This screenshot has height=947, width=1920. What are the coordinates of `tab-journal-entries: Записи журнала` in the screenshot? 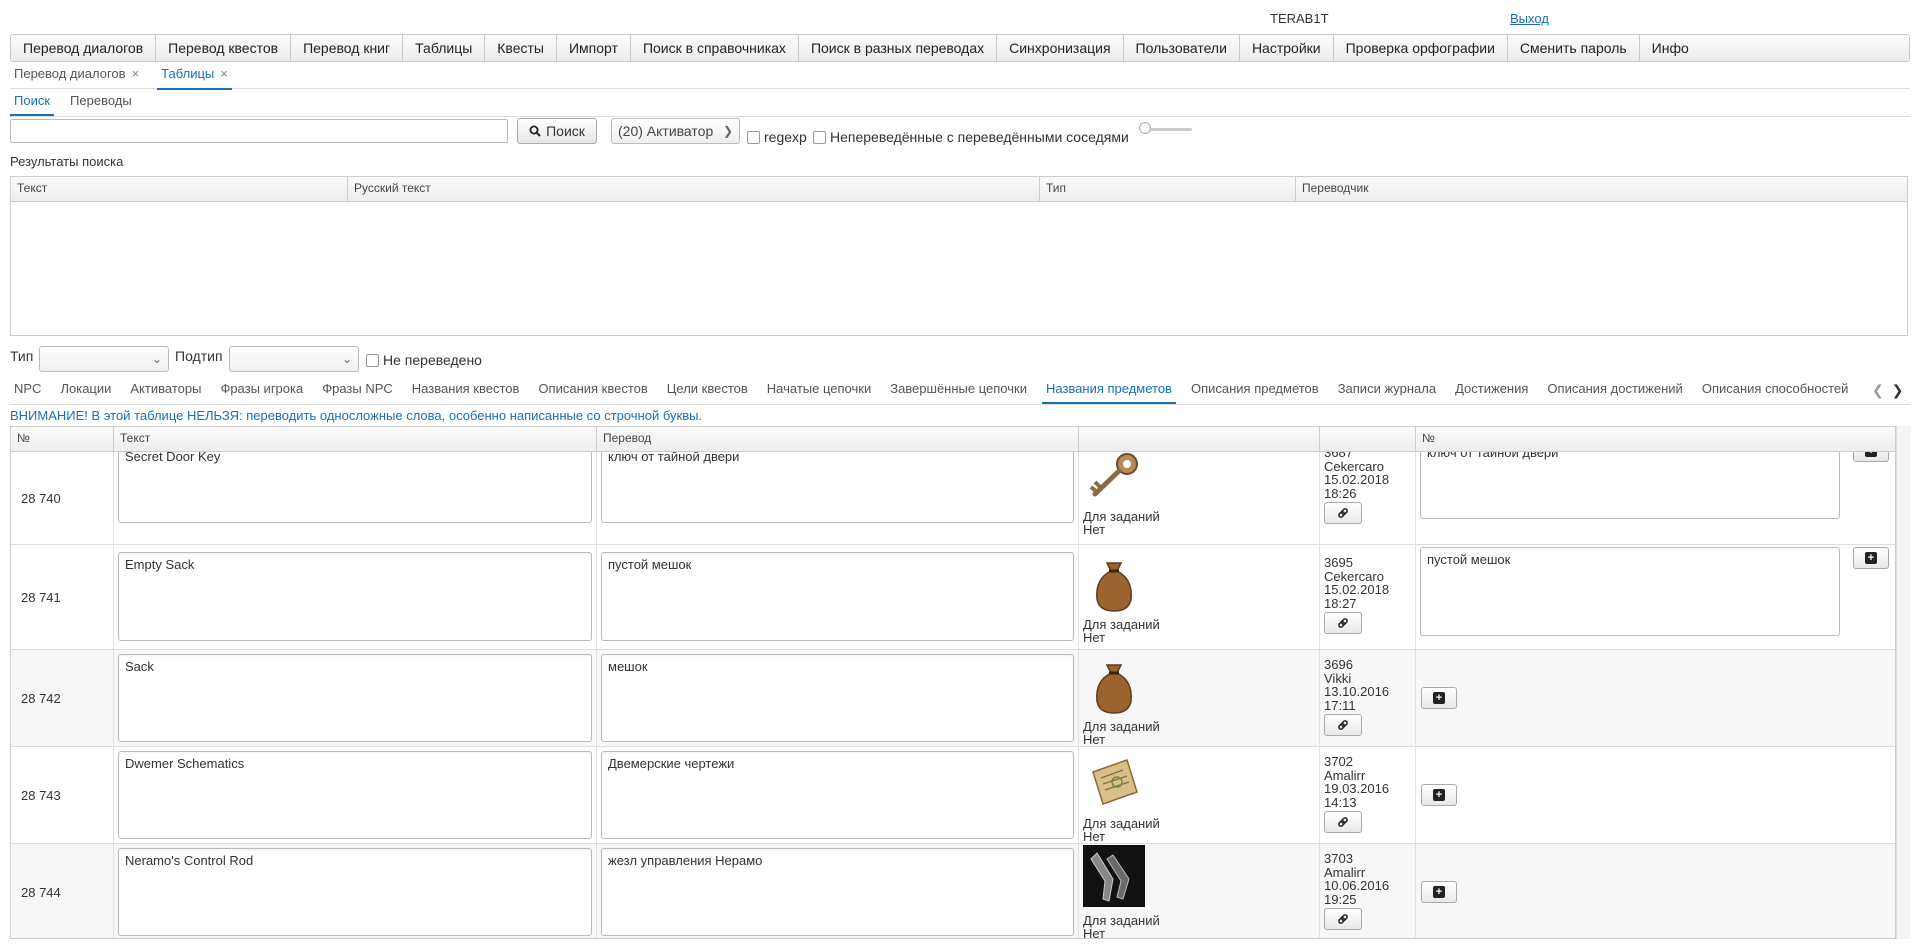 It's located at (1387, 390).